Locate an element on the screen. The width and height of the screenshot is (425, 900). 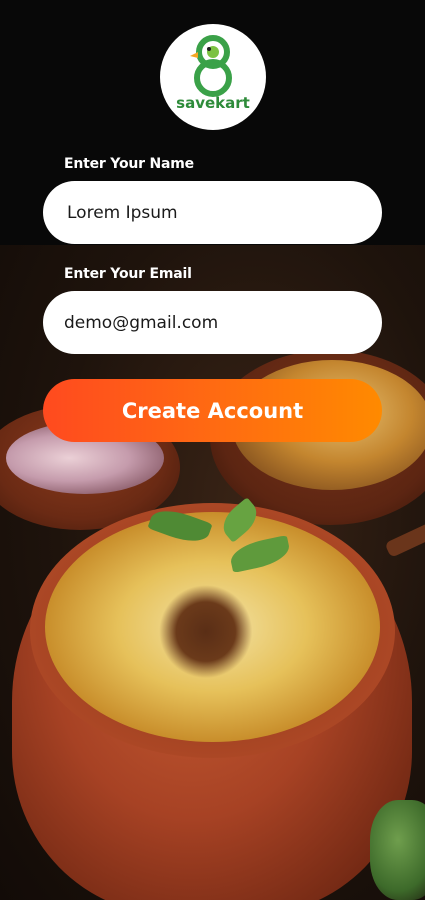
brand-name: savekart is located at coordinates (213, 103).